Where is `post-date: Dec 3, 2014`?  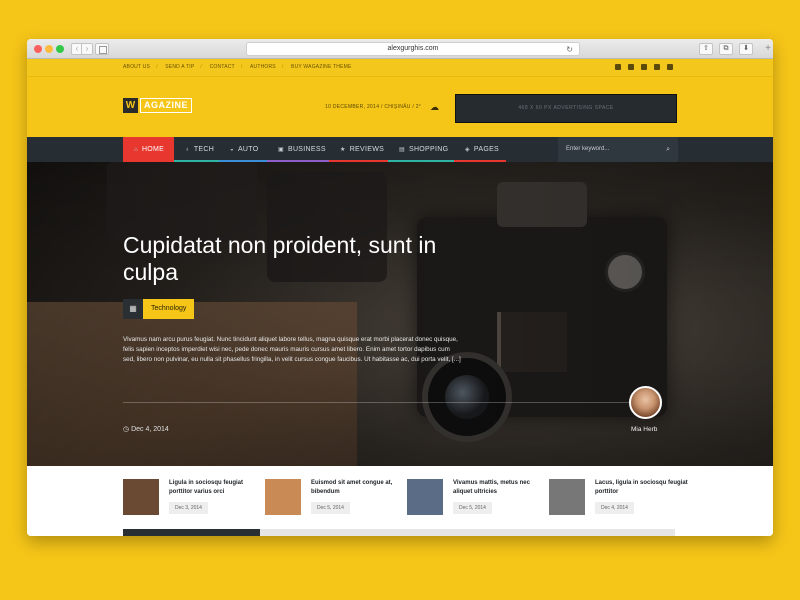
post-date: Dec 3, 2014 is located at coordinates (188, 508).